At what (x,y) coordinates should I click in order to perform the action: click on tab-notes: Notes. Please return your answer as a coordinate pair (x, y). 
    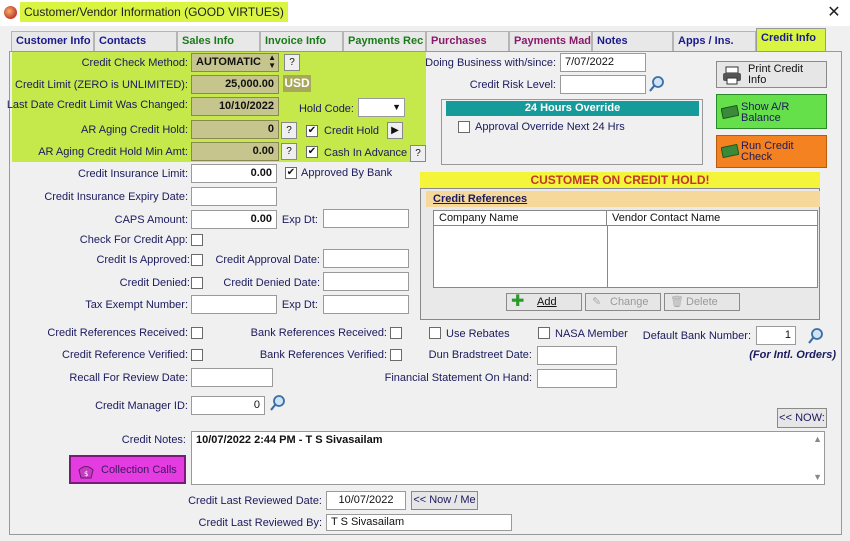
    Looking at the image, I should click on (632, 41).